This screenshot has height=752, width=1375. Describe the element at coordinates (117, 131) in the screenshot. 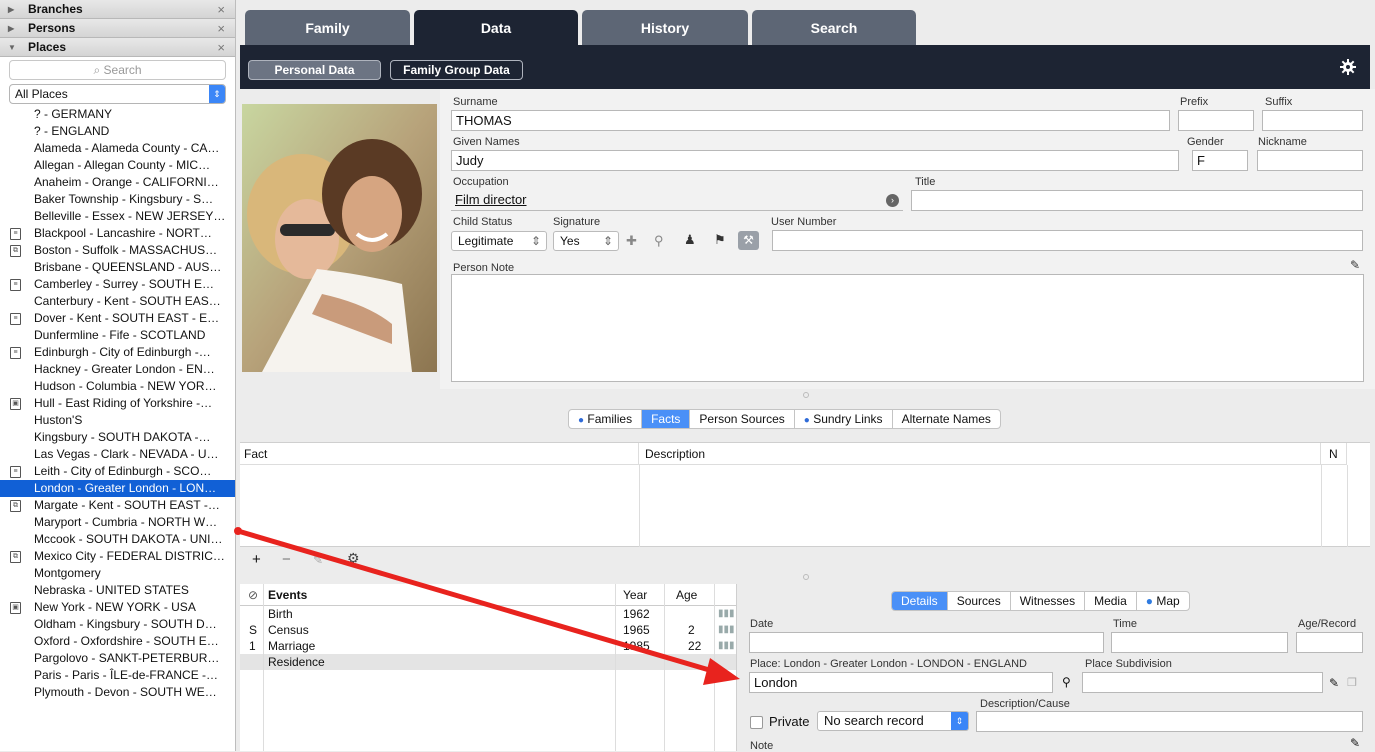

I see `place-item: ? - ENGLAND` at that location.